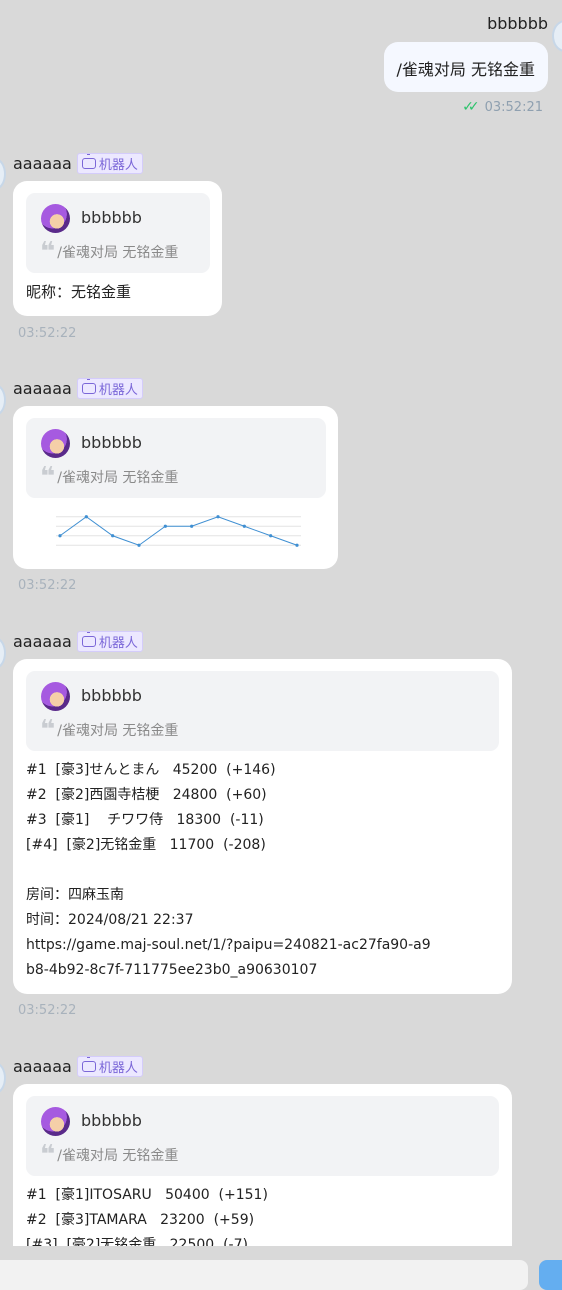  What do you see at coordinates (264, 1275) in the screenshot?
I see `message-input` at bounding box center [264, 1275].